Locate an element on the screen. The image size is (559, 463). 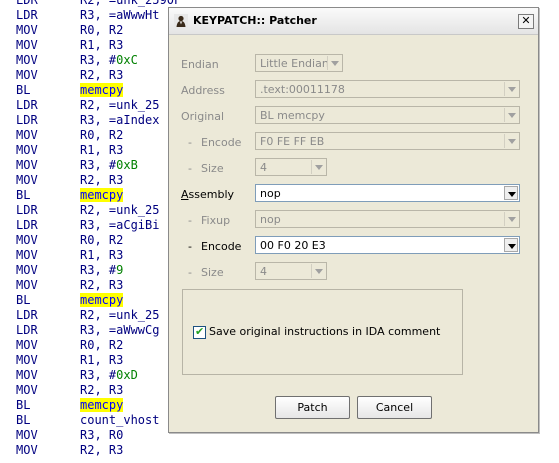
original-size-label: Size is located at coordinates (212, 168).